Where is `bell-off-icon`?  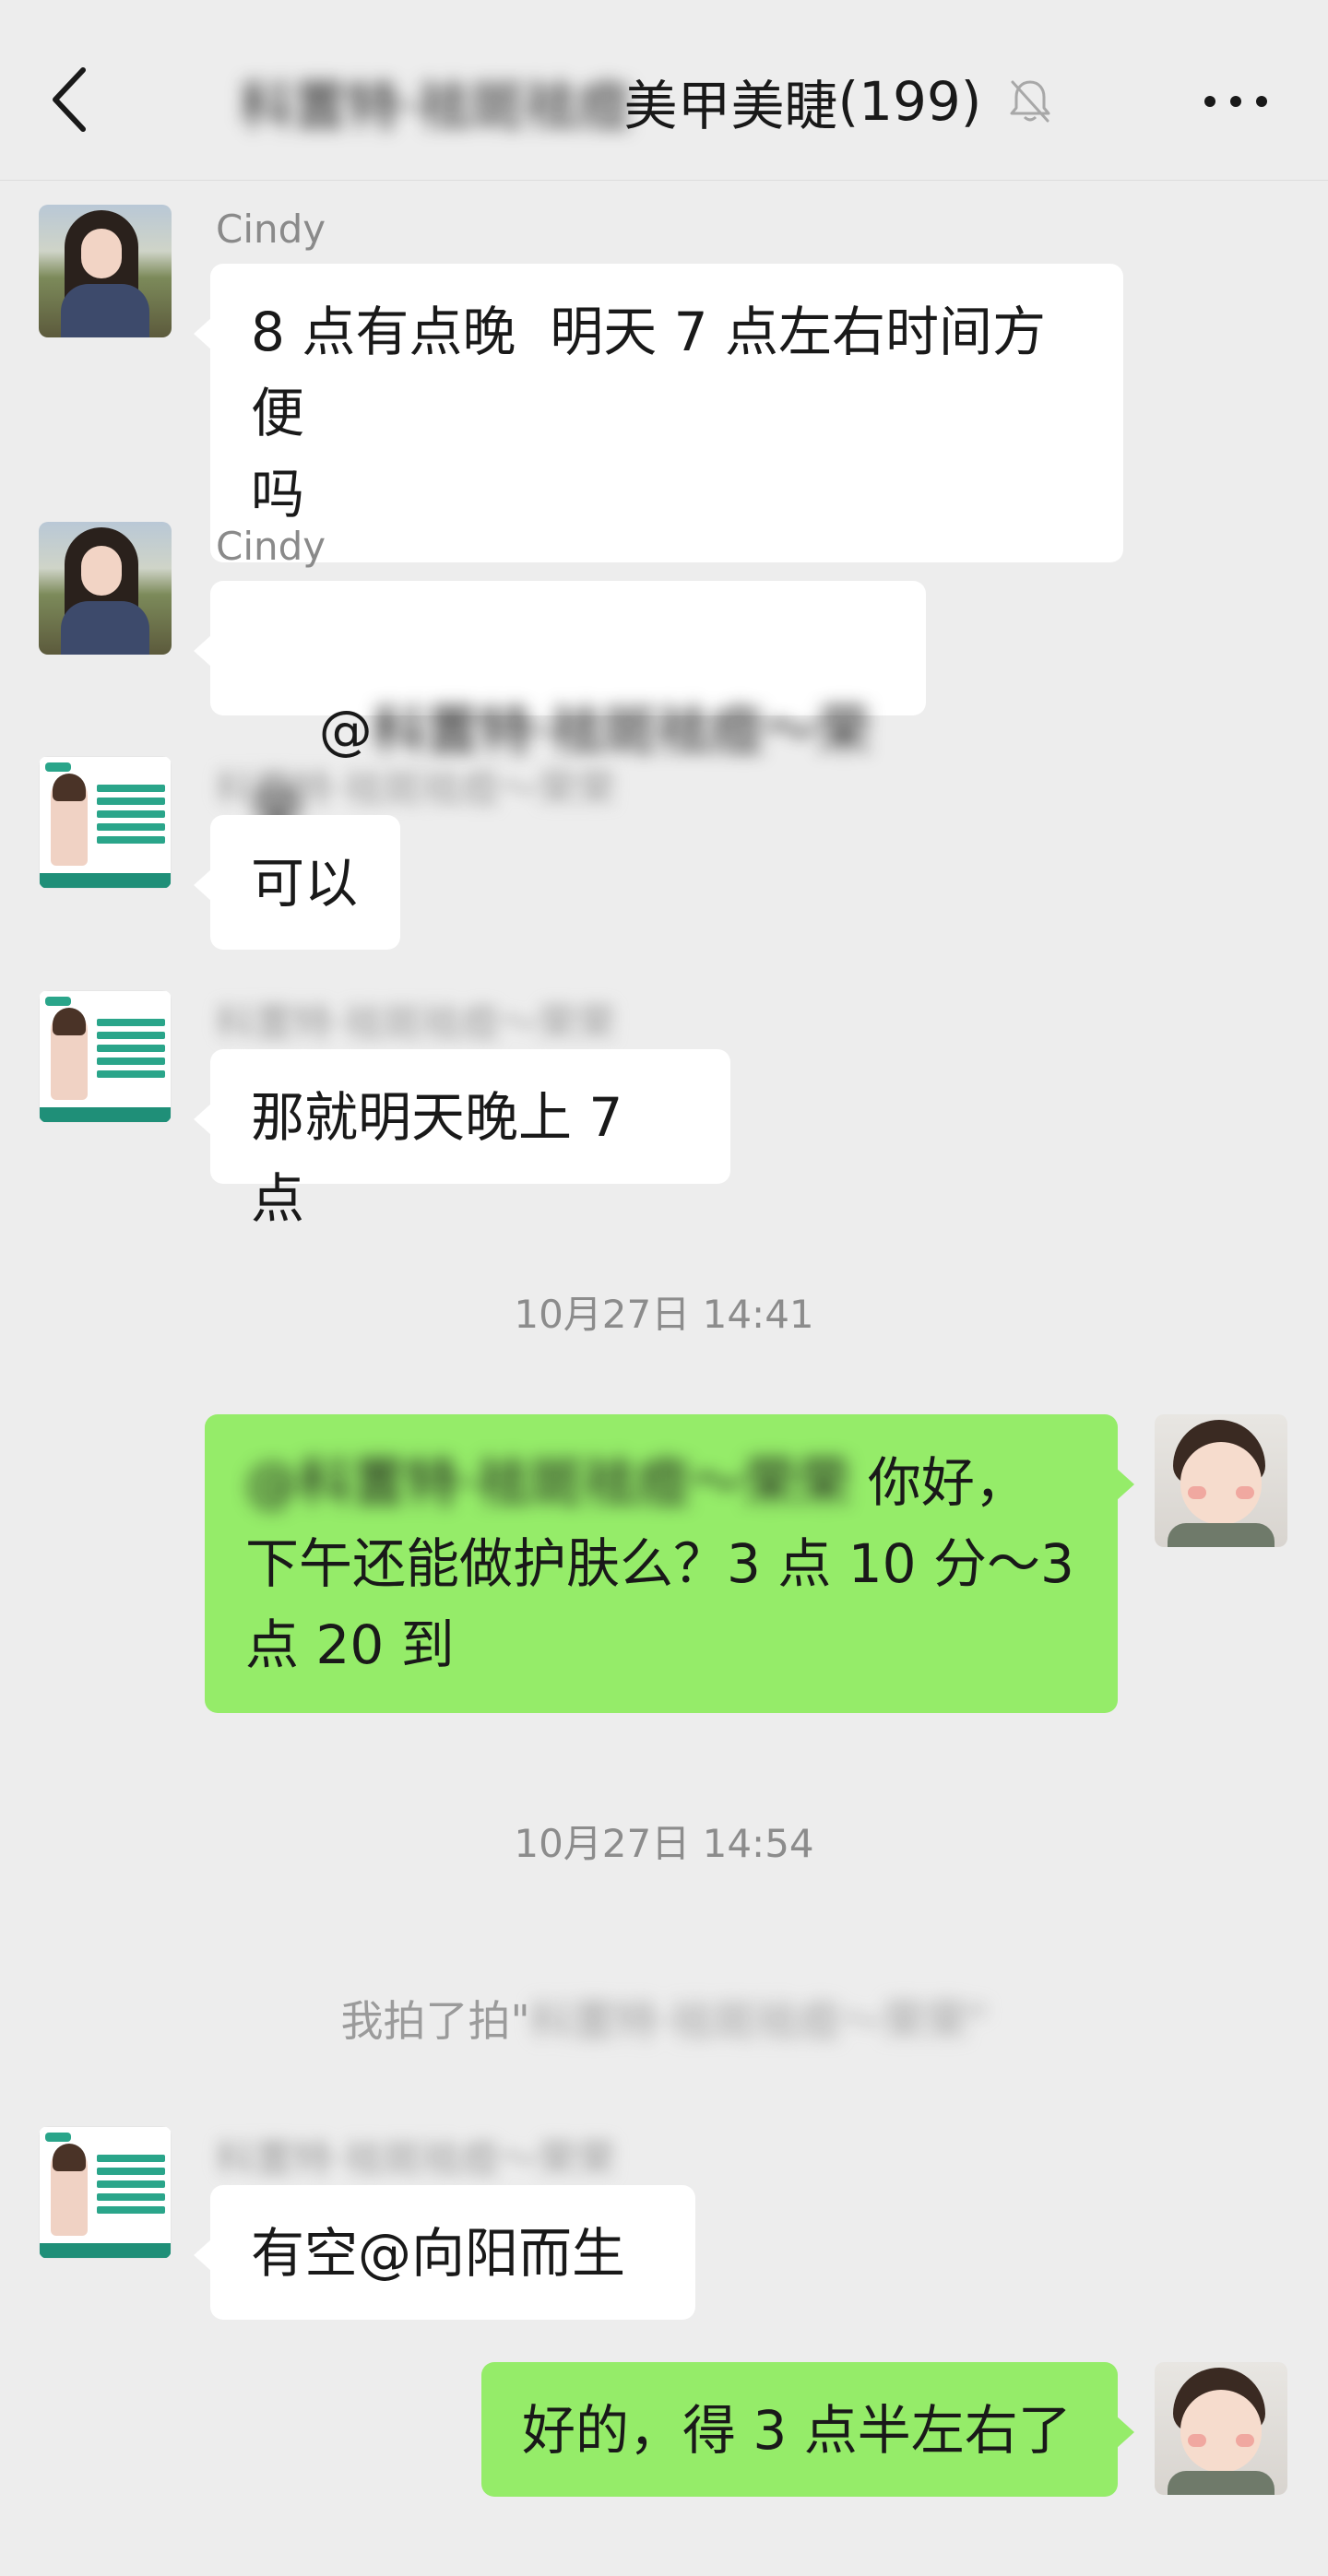 bell-off-icon is located at coordinates (1030, 101).